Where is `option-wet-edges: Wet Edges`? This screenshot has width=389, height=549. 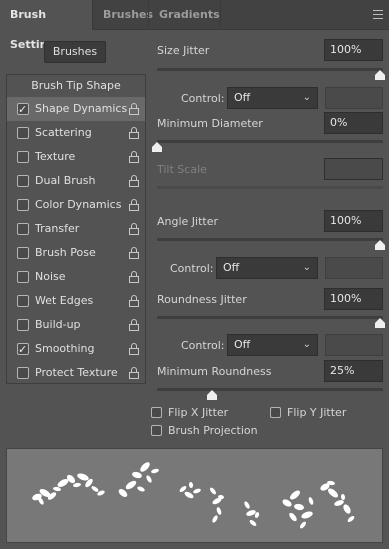
option-wet-edges: Wet Edges is located at coordinates (76, 301).